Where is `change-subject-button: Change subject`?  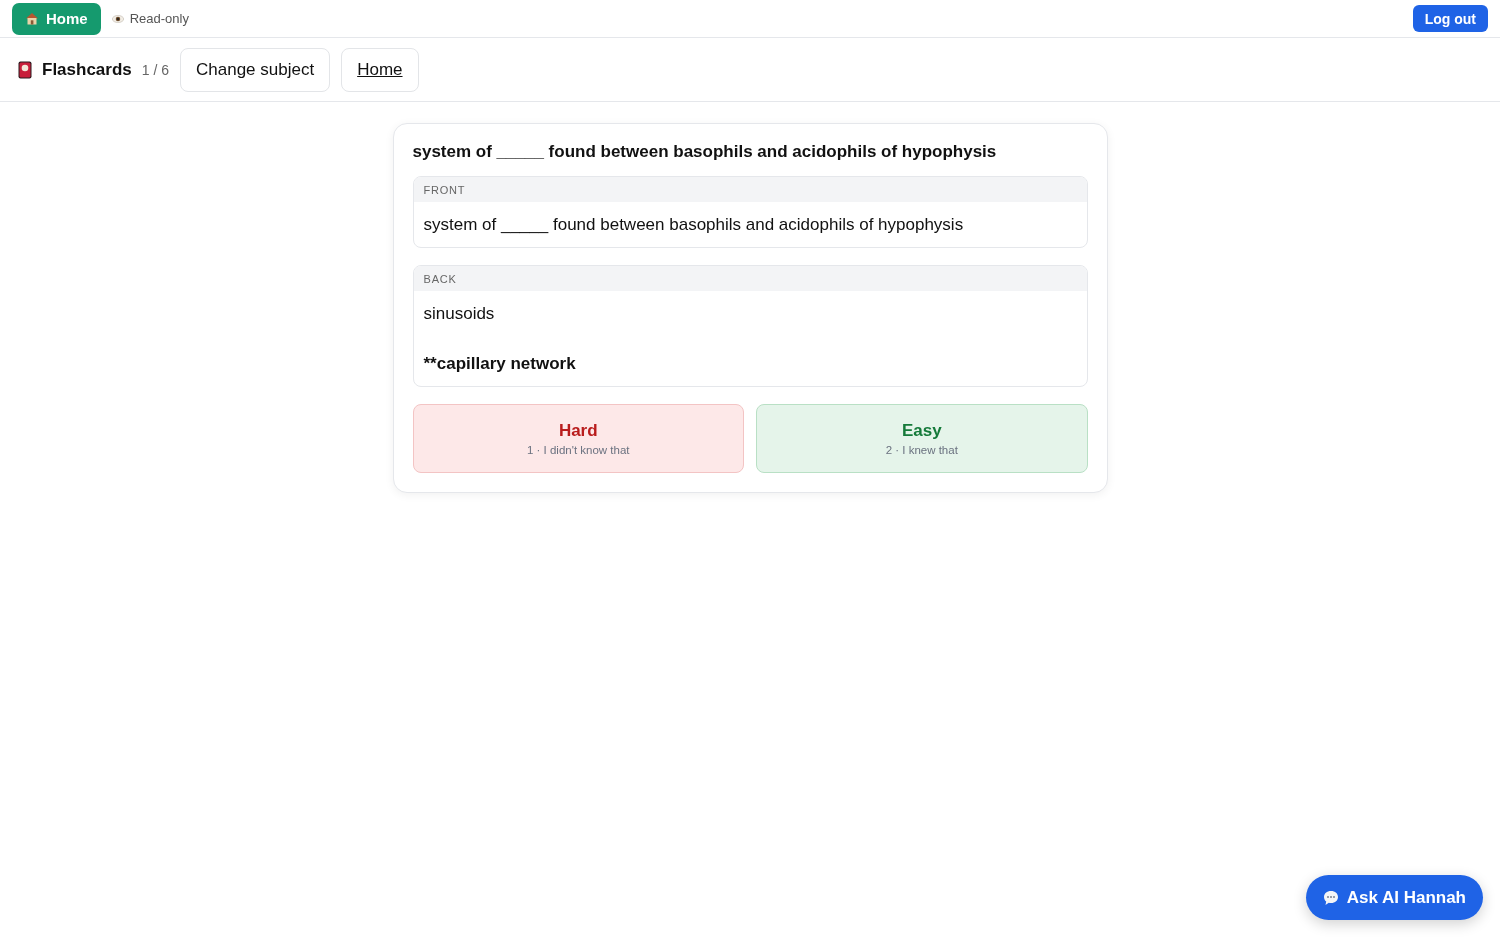 change-subject-button: Change subject is located at coordinates (255, 69).